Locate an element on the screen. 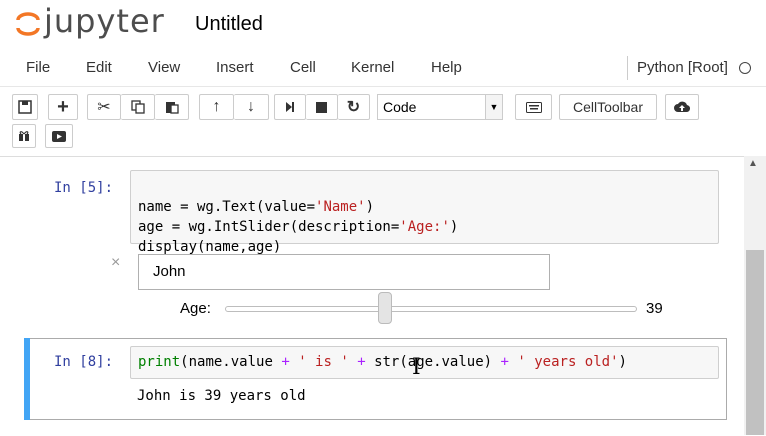  code-line: name = wg.Text(value='Name') is located at coordinates (256, 207).